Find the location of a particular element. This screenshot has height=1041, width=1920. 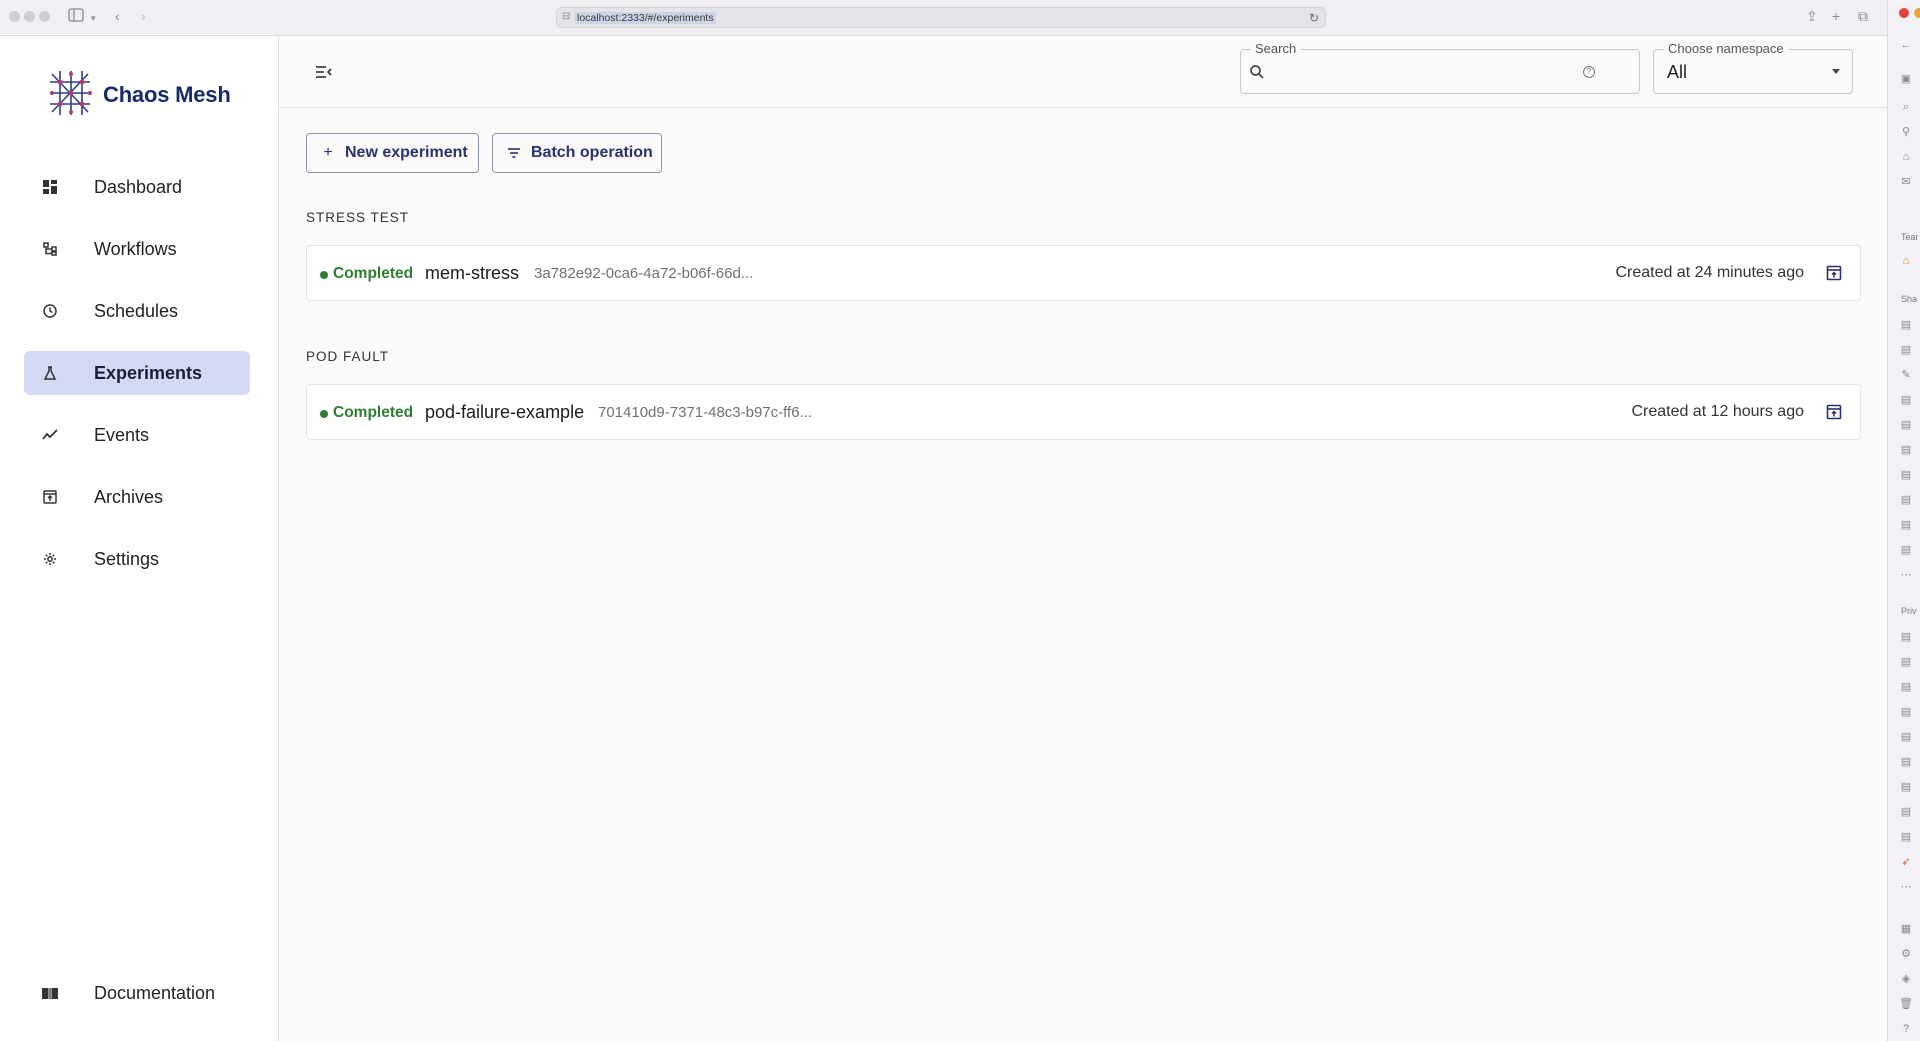

pen-icon: ✎ is located at coordinates (1906, 375).